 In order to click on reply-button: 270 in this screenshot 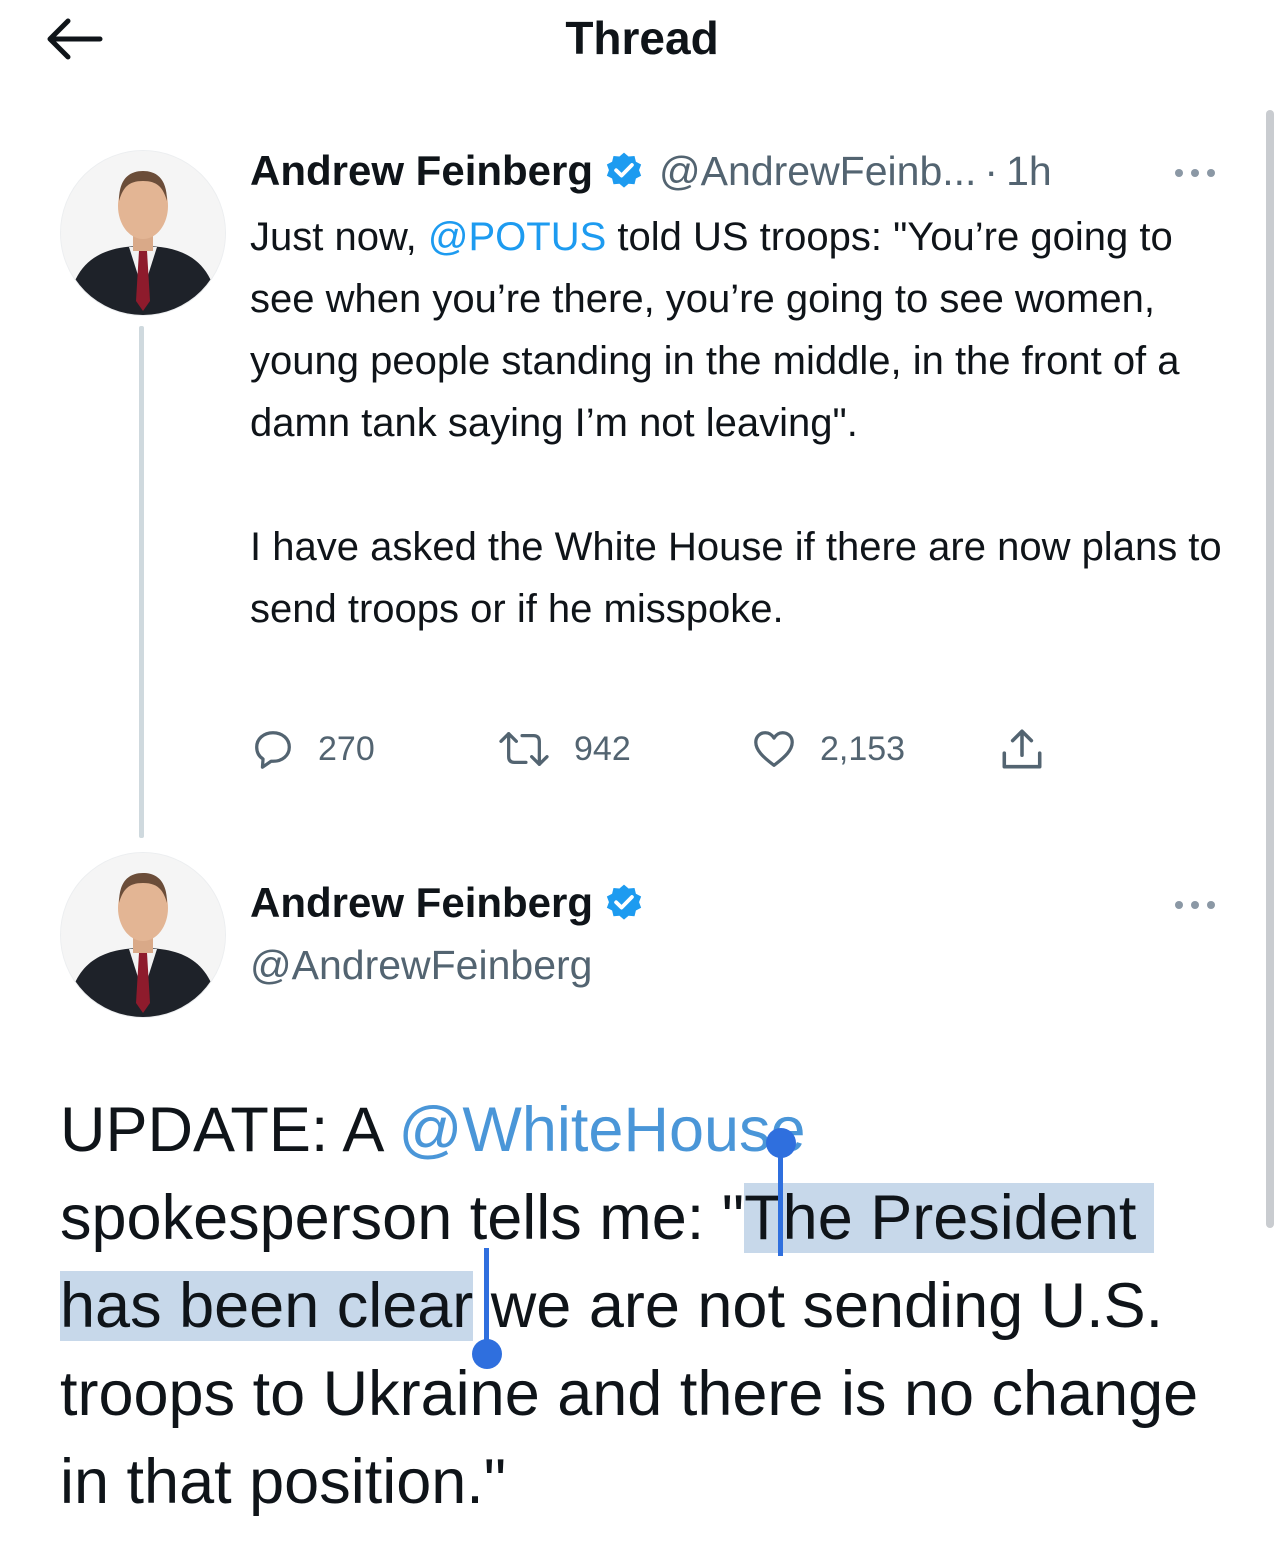, I will do `click(312, 749)`.